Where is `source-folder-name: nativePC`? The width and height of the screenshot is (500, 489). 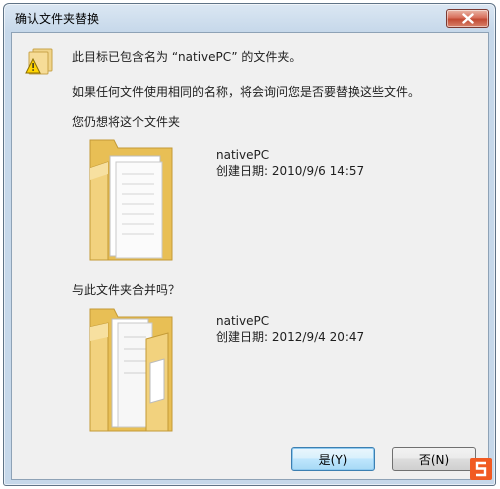 source-folder-name: nativePC is located at coordinates (243, 155).